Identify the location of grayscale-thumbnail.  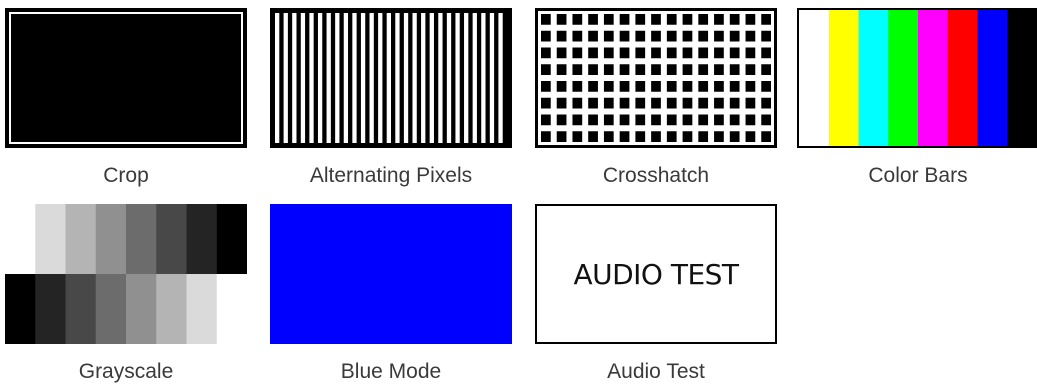
(126, 274).